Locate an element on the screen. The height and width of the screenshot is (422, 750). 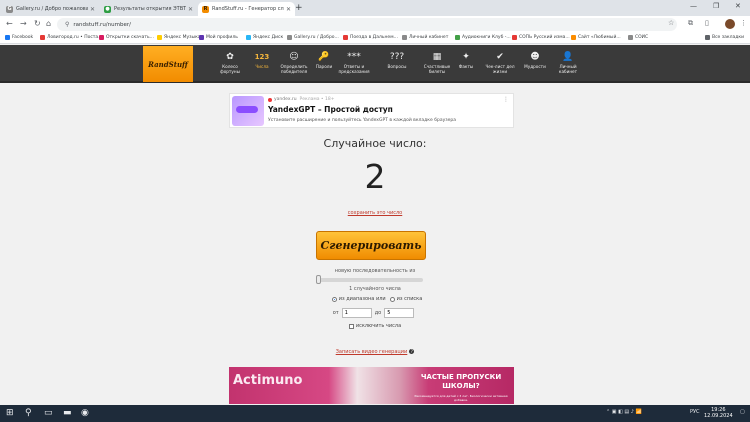
sequence-label: новую последовательность из is located at coordinates (375, 271).